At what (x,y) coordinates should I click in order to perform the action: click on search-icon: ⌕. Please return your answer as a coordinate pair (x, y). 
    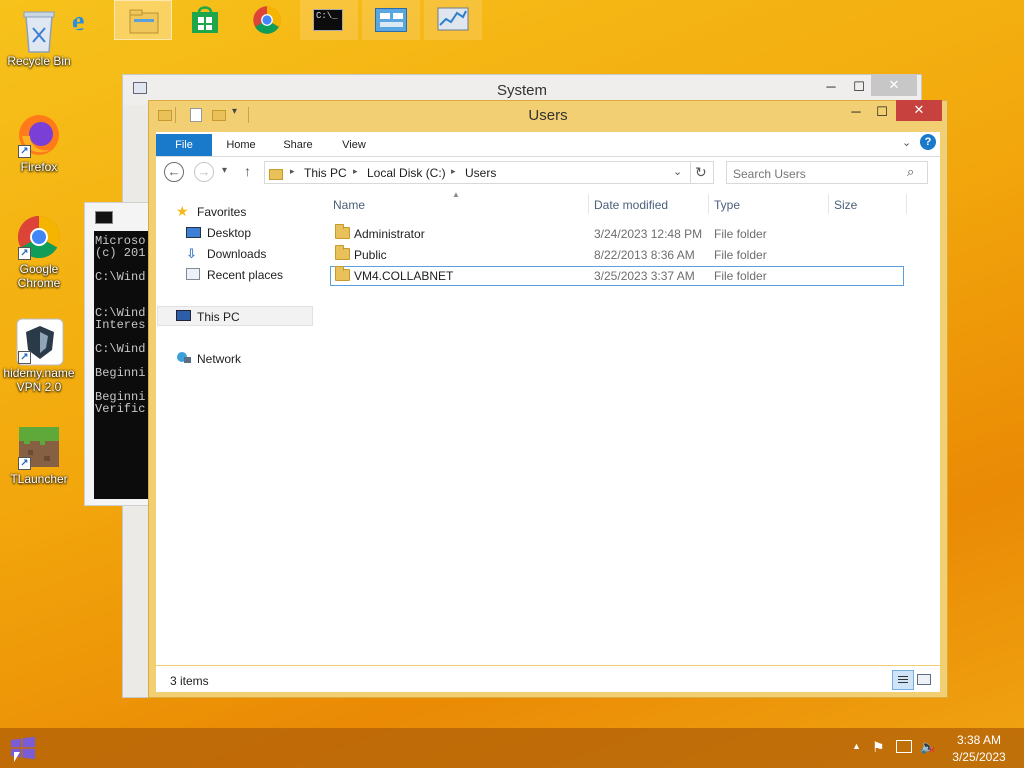
    Looking at the image, I should click on (910, 172).